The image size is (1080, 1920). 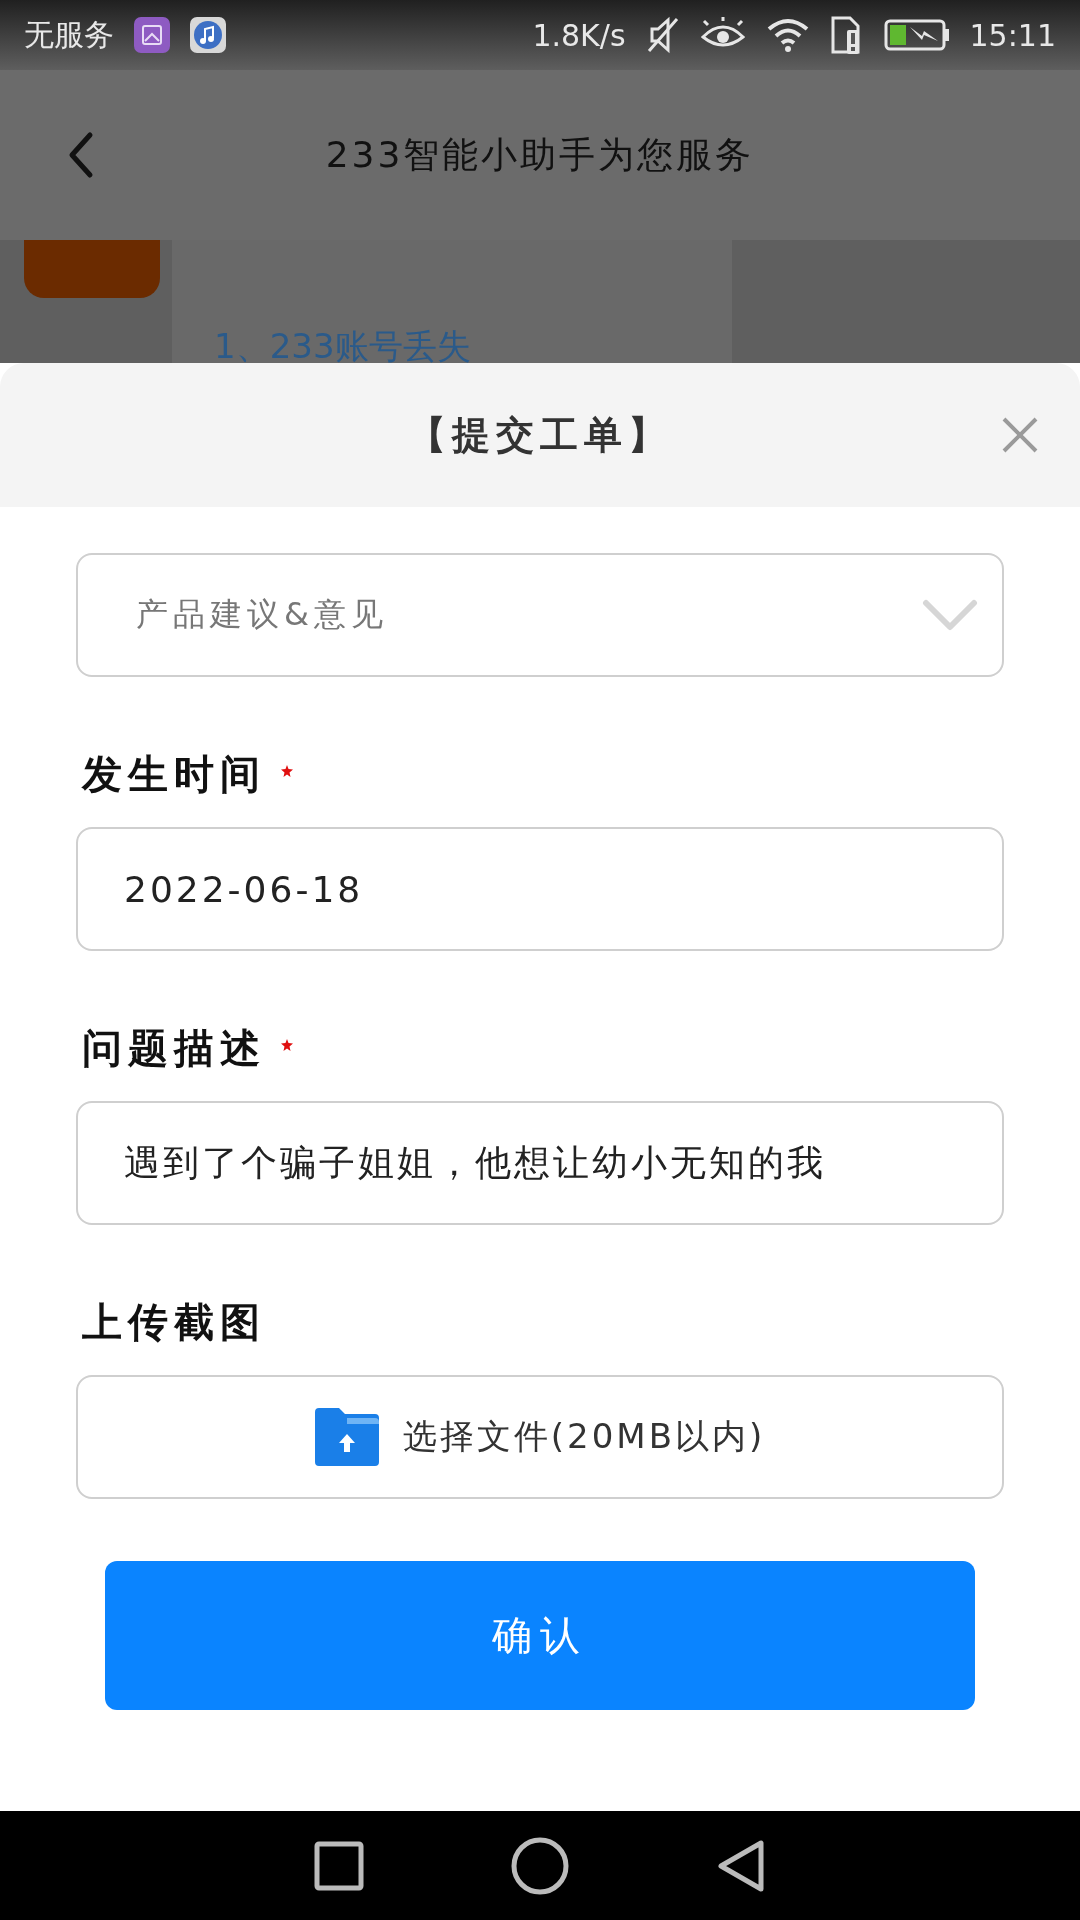 I want to click on folder-upload-icon, so click(x=346, y=1437).